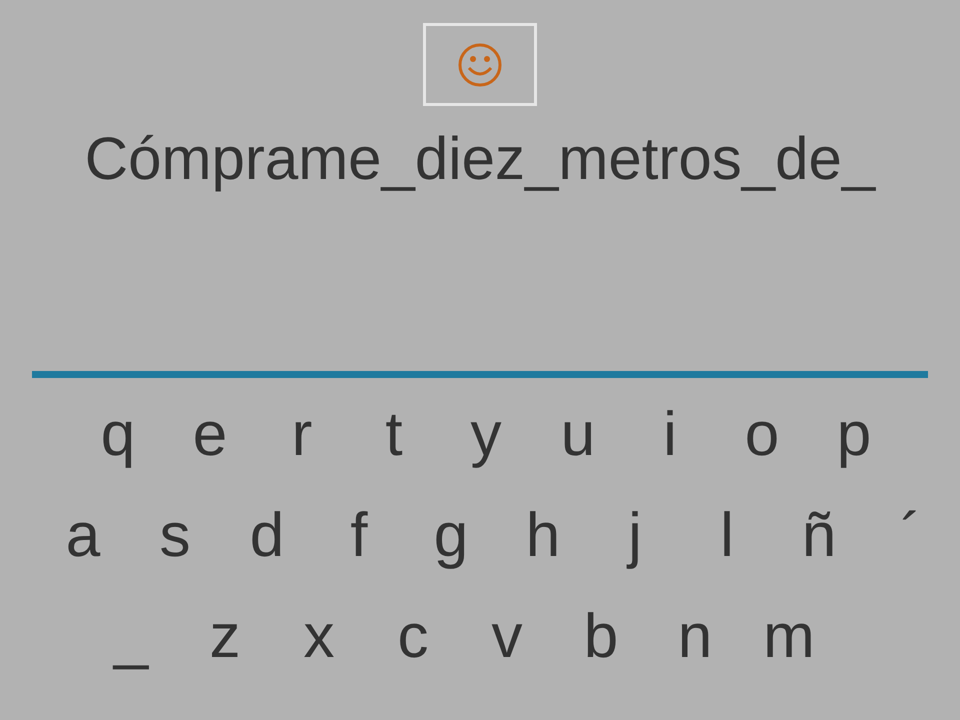 Image resolution: width=960 pixels, height=720 pixels. Describe the element at coordinates (578, 435) in the screenshot. I see `letter-key: u` at that location.